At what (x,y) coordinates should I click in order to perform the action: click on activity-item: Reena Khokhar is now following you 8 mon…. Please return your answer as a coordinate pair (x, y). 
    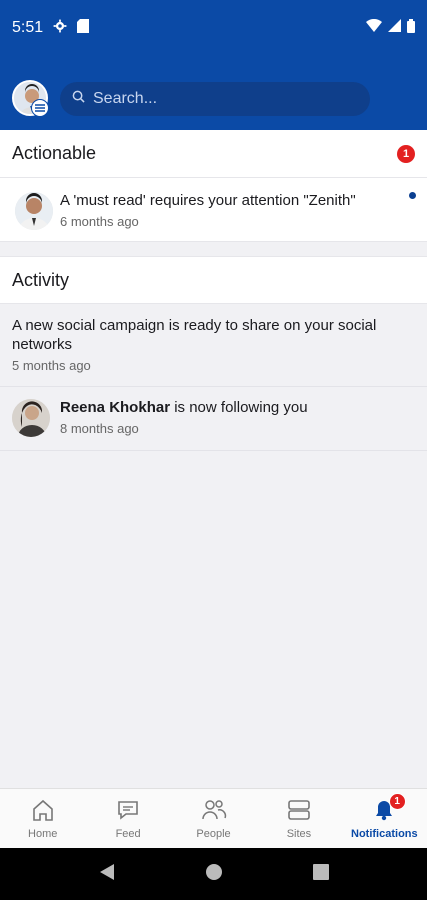
    Looking at the image, I should click on (213, 419).